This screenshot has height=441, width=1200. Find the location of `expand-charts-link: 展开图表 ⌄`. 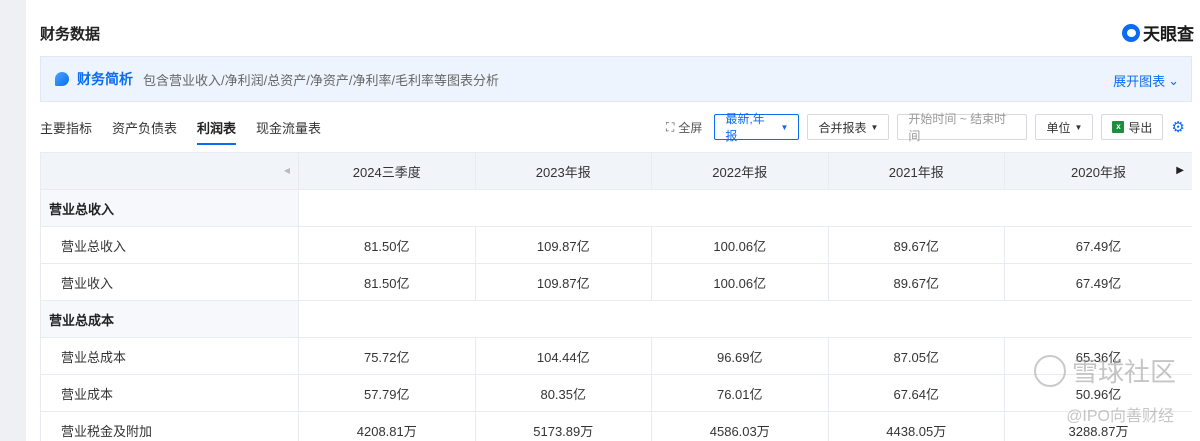

expand-charts-link: 展开图表 ⌄ is located at coordinates (1146, 80).